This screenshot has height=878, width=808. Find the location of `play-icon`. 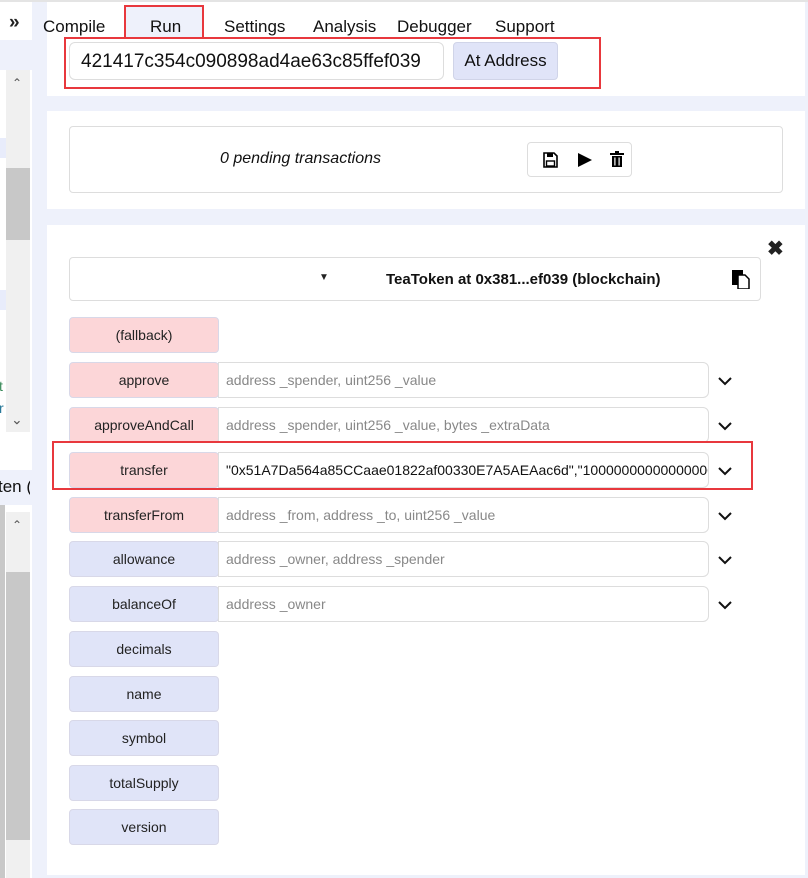

play-icon is located at coordinates (585, 160).